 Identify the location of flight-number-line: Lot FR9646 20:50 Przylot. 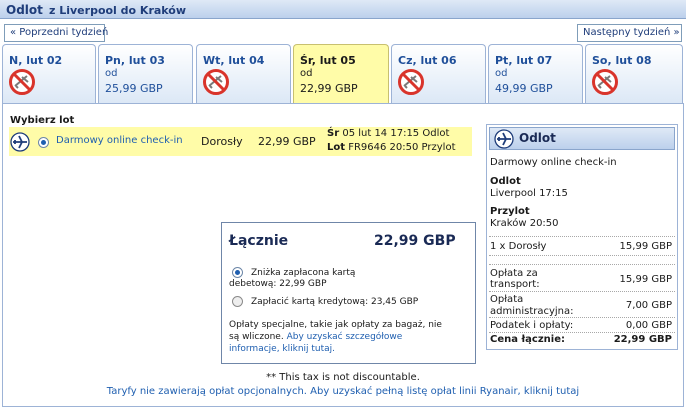
(391, 147).